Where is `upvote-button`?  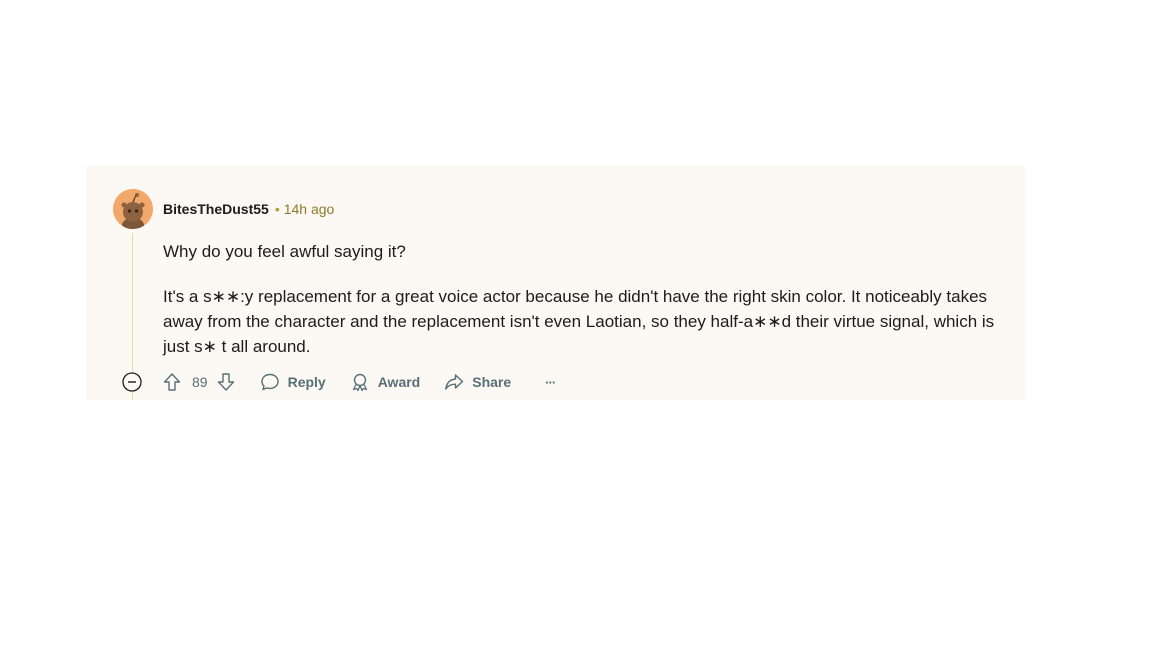 upvote-button is located at coordinates (172, 382).